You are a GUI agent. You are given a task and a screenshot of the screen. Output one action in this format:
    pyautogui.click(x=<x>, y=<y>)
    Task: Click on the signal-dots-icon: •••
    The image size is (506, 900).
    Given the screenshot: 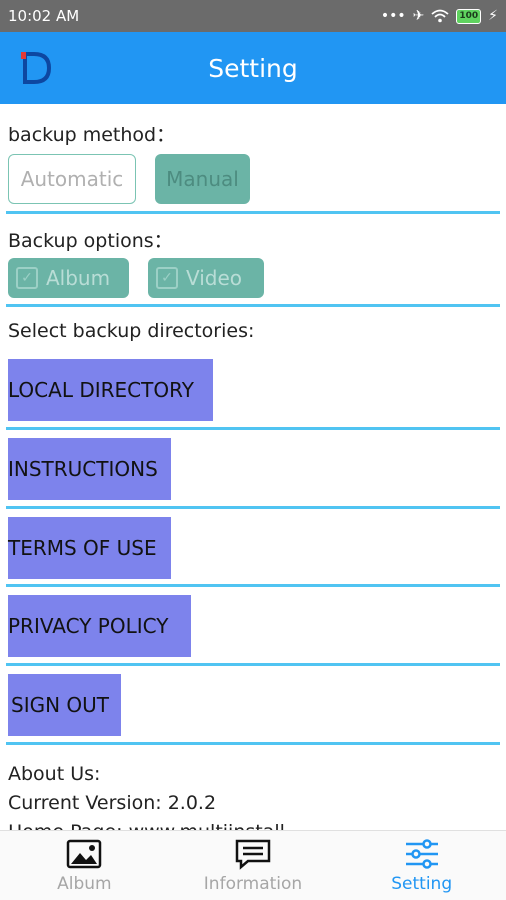 What is the action you would take?
    pyautogui.click(x=393, y=16)
    